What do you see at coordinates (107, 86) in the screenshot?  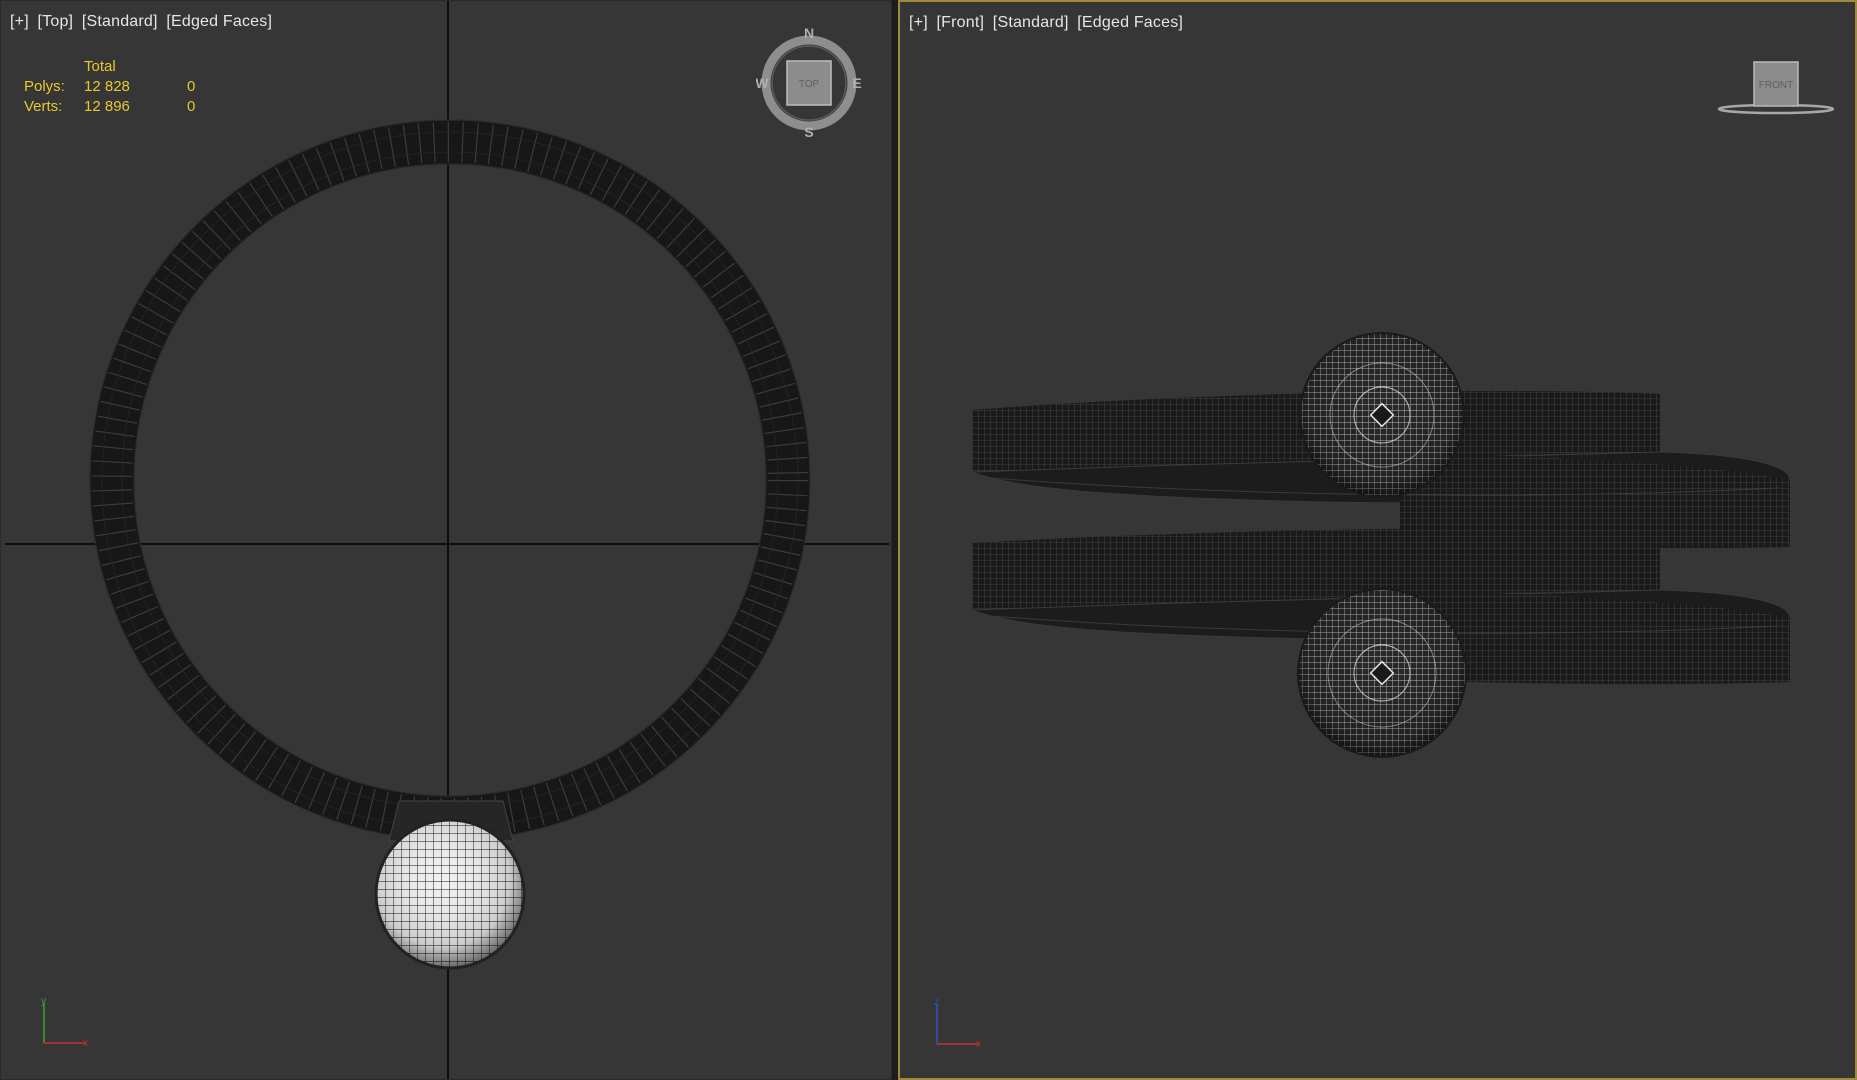 I see `stats-polys-total: 12 828` at bounding box center [107, 86].